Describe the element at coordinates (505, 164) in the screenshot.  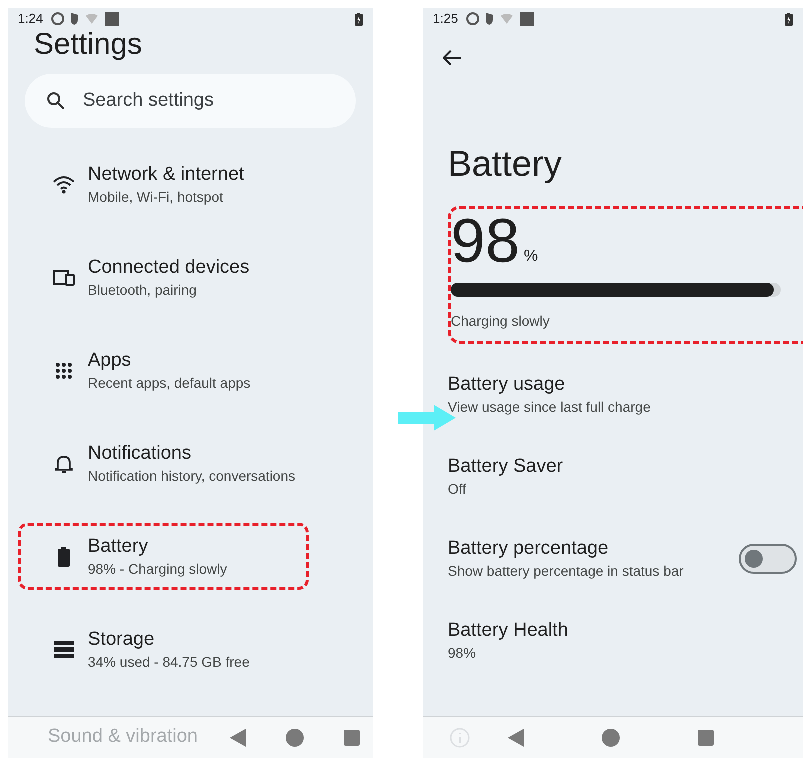
I see `page-title: Battery` at that location.